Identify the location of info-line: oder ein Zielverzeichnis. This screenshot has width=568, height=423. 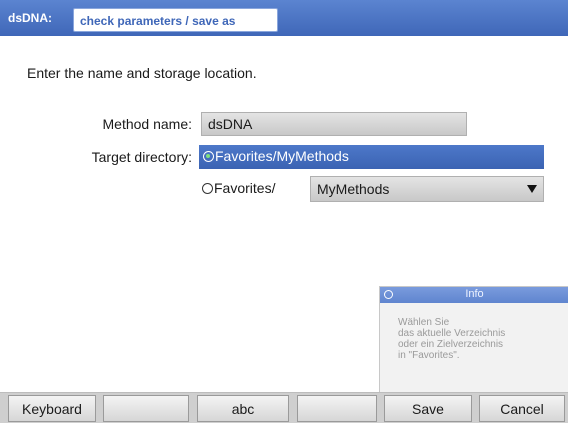
(451, 344).